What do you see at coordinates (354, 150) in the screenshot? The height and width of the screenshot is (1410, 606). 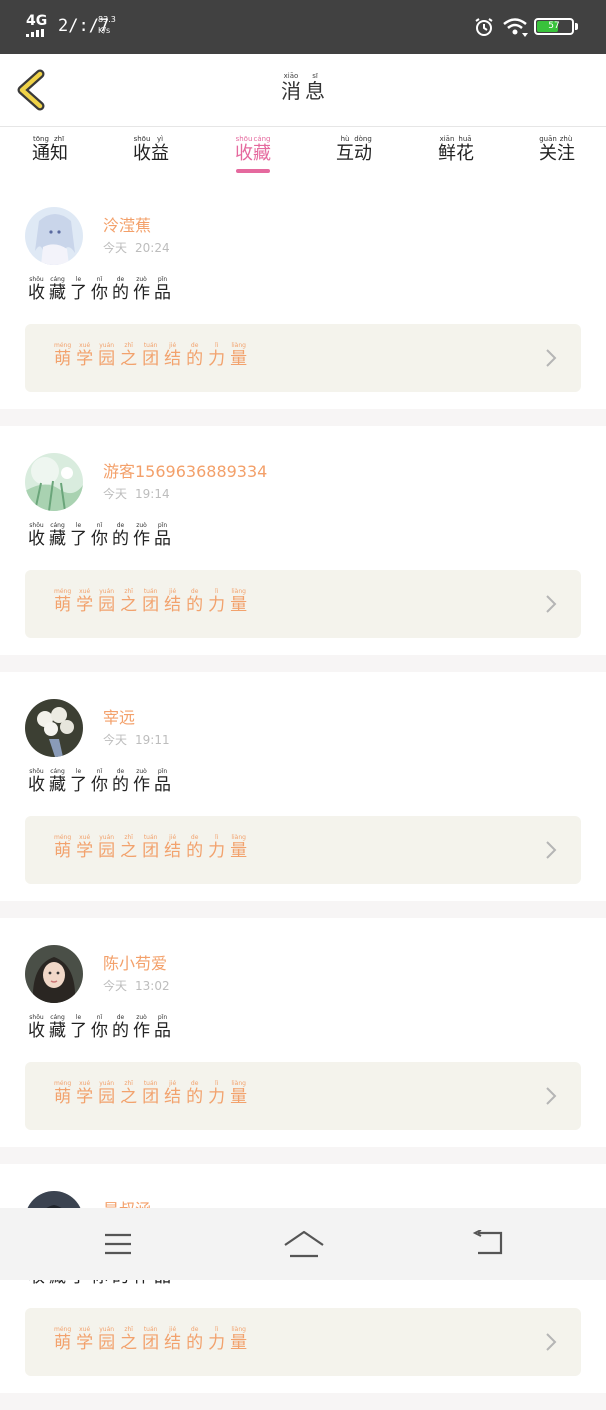 I see `tab-3: 互hù动dòng` at bounding box center [354, 150].